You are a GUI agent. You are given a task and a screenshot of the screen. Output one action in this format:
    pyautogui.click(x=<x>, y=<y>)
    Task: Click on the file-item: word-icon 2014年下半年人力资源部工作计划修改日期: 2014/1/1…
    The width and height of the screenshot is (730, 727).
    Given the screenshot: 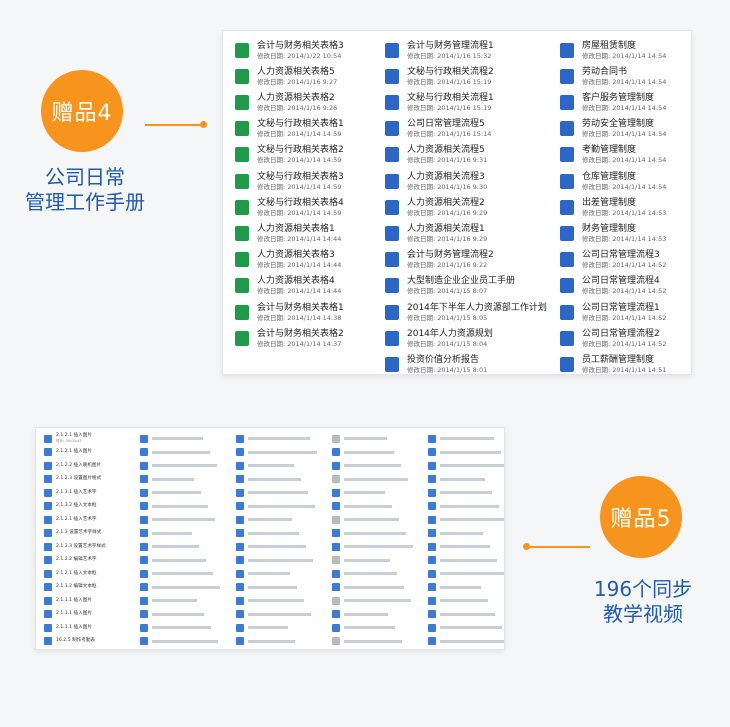 What is the action you would take?
    pyautogui.click(x=472, y=312)
    